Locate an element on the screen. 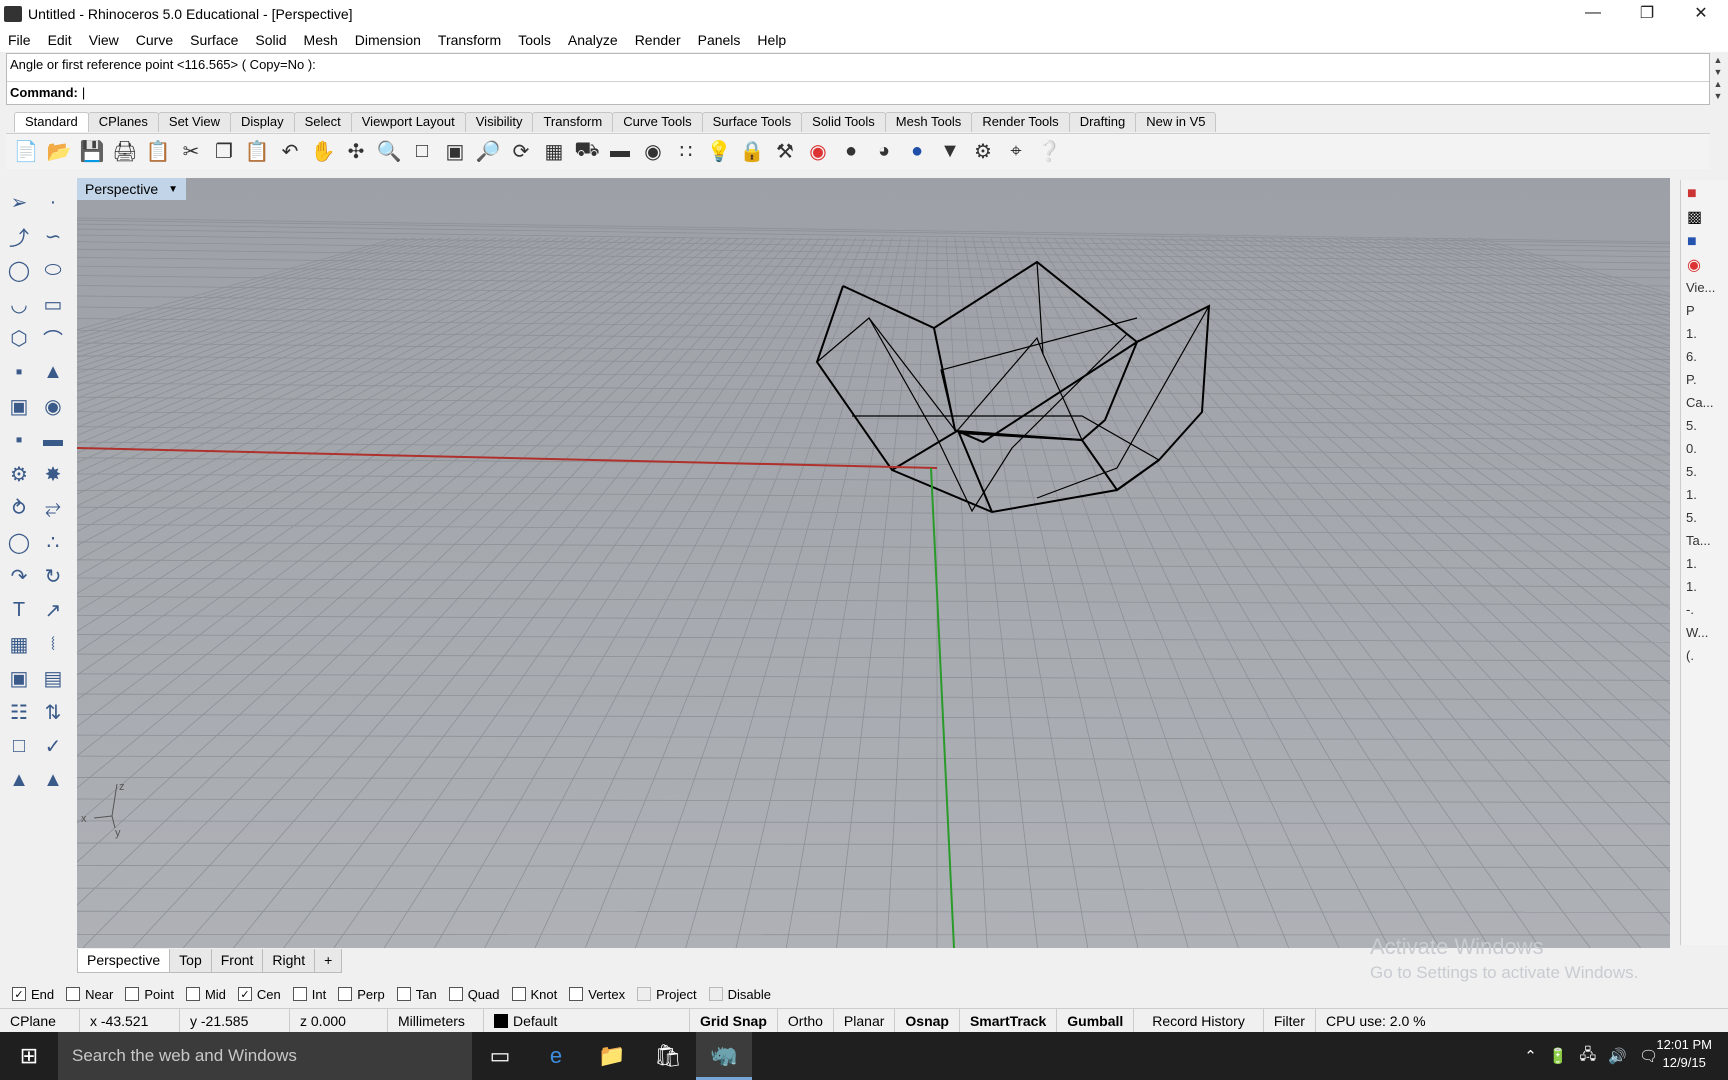 The image size is (1728, 1080). filter-icon: ▼ is located at coordinates (950, 152).